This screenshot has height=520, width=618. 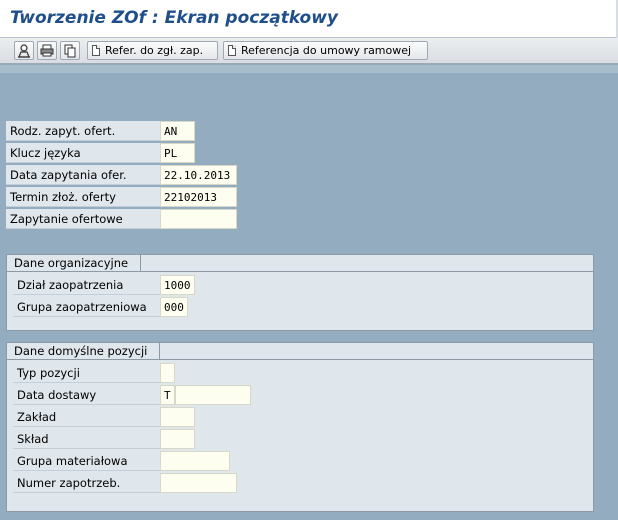 I want to click on organization-button, so click(x=24, y=50).